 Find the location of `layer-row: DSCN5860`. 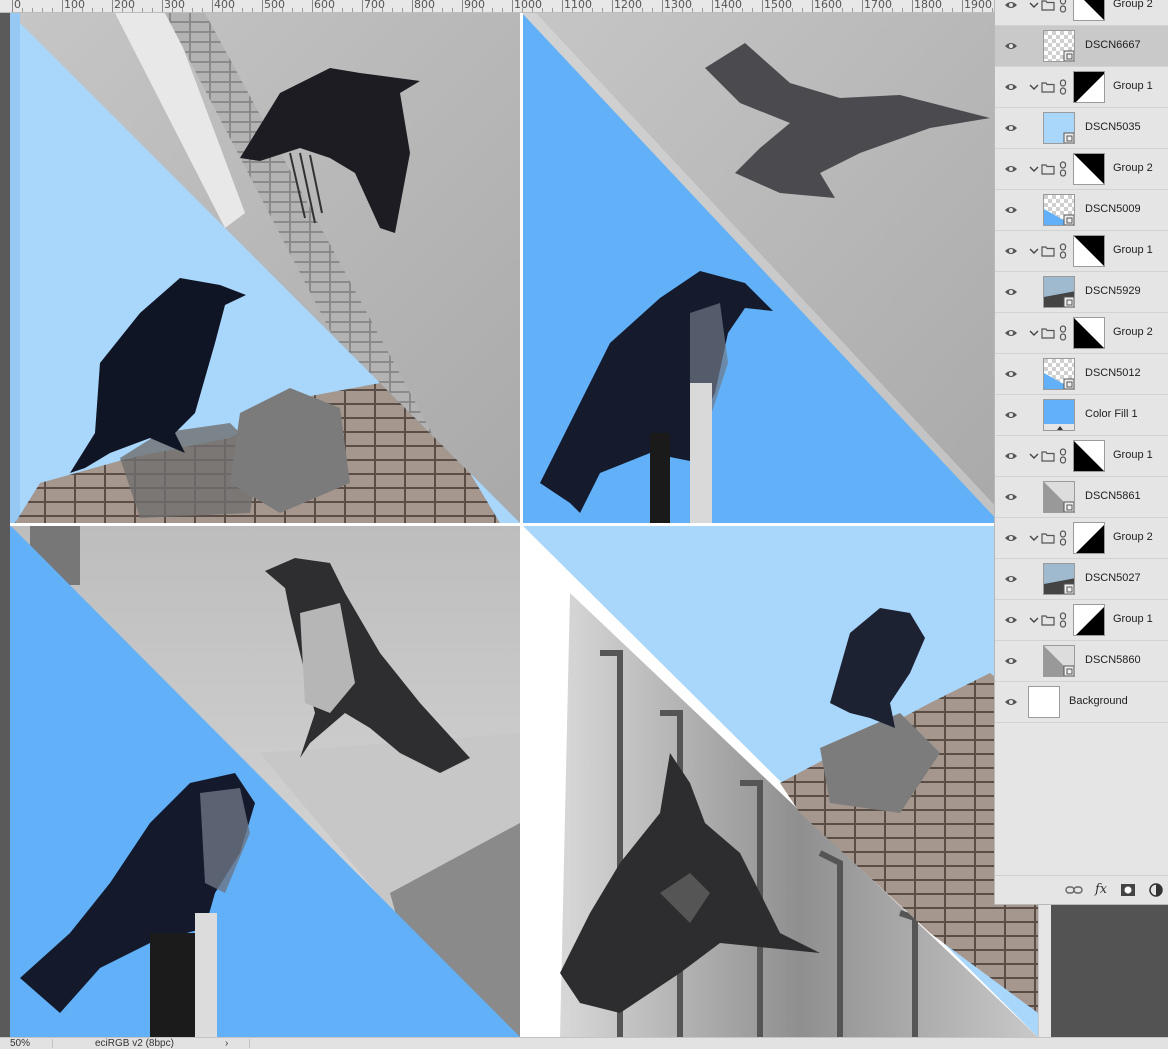

layer-row: DSCN5860 is located at coordinates (1081, 661).